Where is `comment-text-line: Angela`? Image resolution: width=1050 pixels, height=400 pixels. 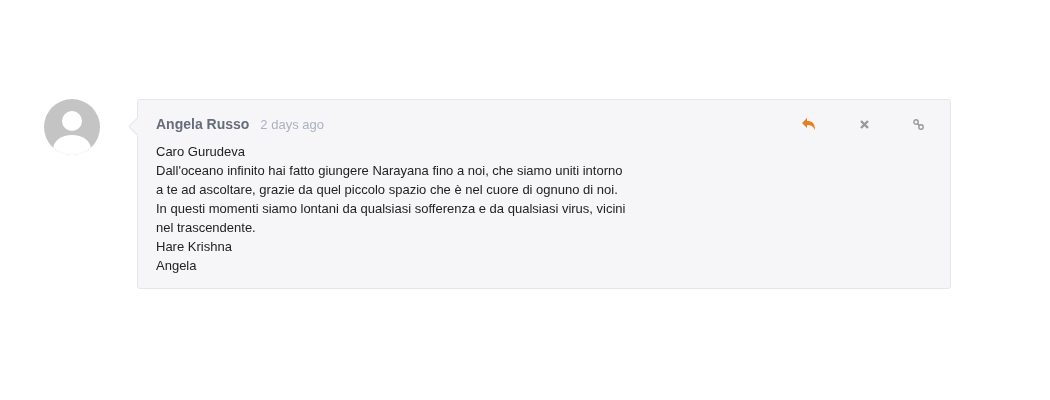
comment-text-line: Angela is located at coordinates (176, 265).